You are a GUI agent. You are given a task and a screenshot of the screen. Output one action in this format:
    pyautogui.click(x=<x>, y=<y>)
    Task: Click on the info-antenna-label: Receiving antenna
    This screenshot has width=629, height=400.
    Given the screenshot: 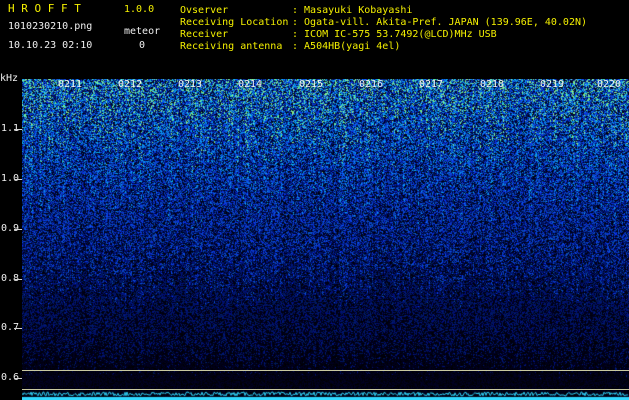 What is the action you would take?
    pyautogui.click(x=231, y=46)
    